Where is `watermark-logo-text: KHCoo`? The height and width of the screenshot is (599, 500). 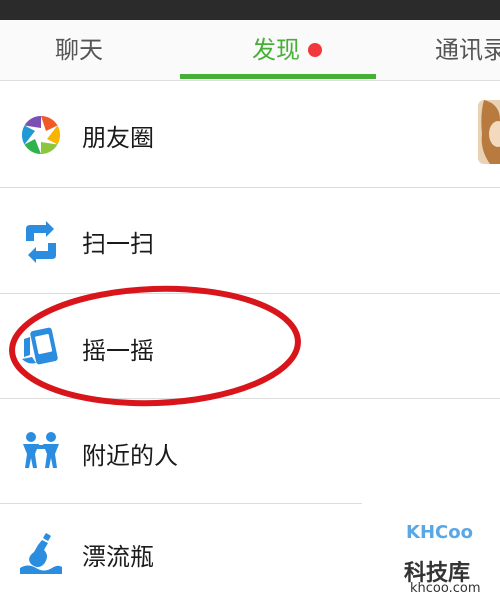
watermark-logo-text: KHCoo is located at coordinates (439, 532).